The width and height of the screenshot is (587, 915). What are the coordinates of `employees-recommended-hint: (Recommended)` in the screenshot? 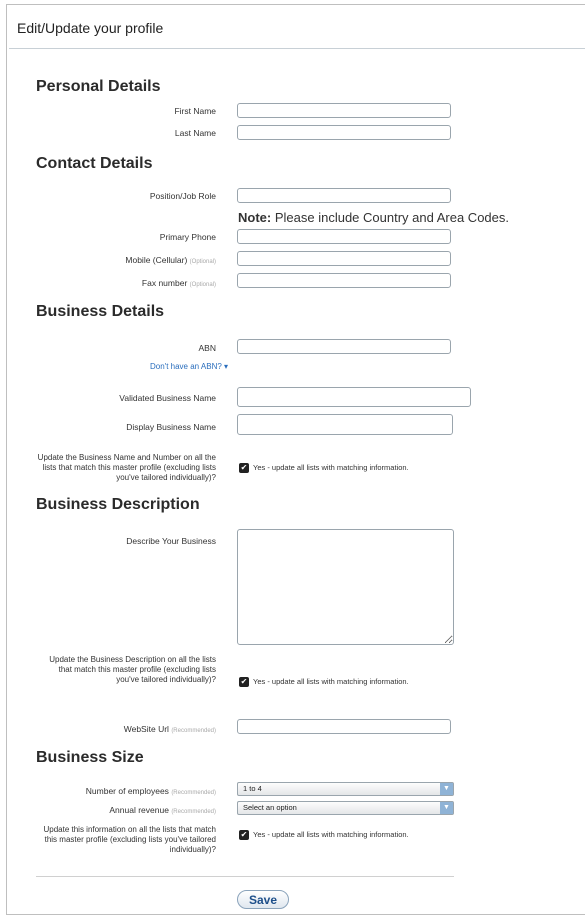 It's located at (193, 793).